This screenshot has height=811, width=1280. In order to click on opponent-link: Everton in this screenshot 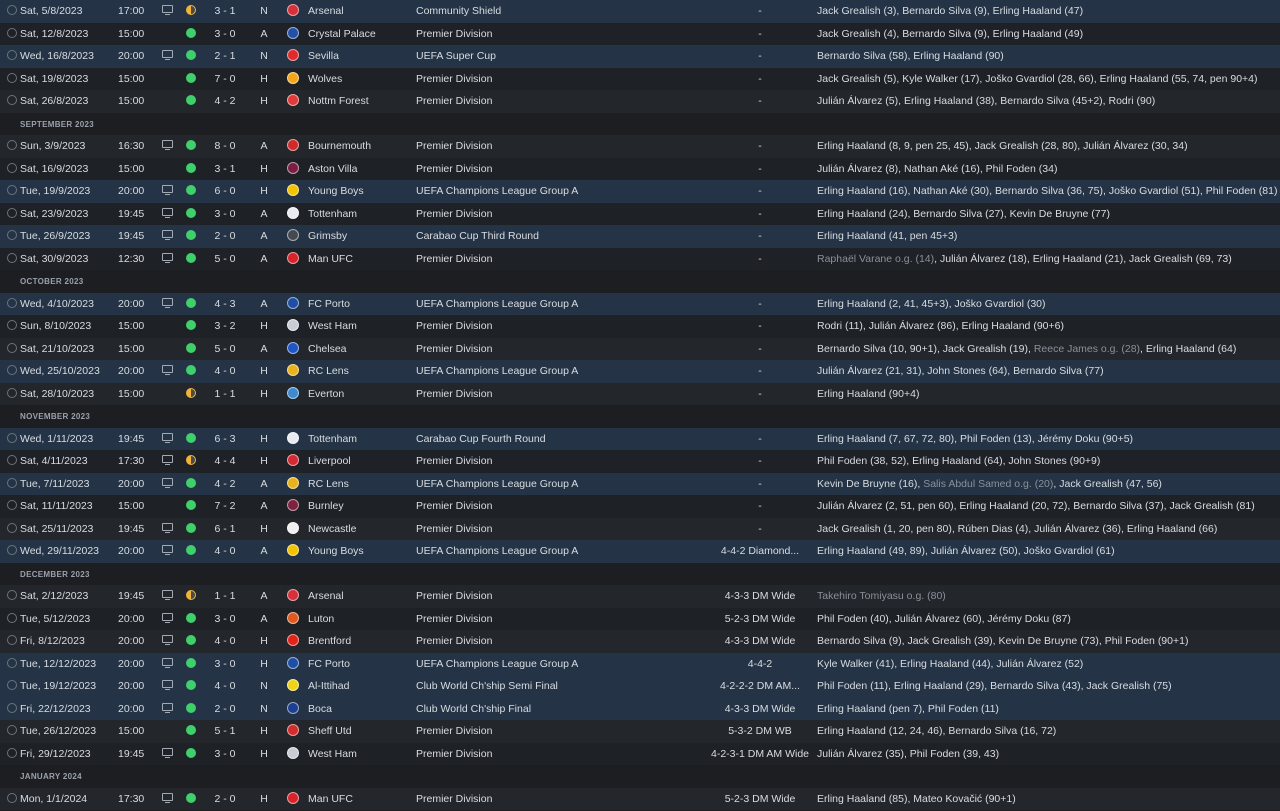, I will do `click(358, 394)`.